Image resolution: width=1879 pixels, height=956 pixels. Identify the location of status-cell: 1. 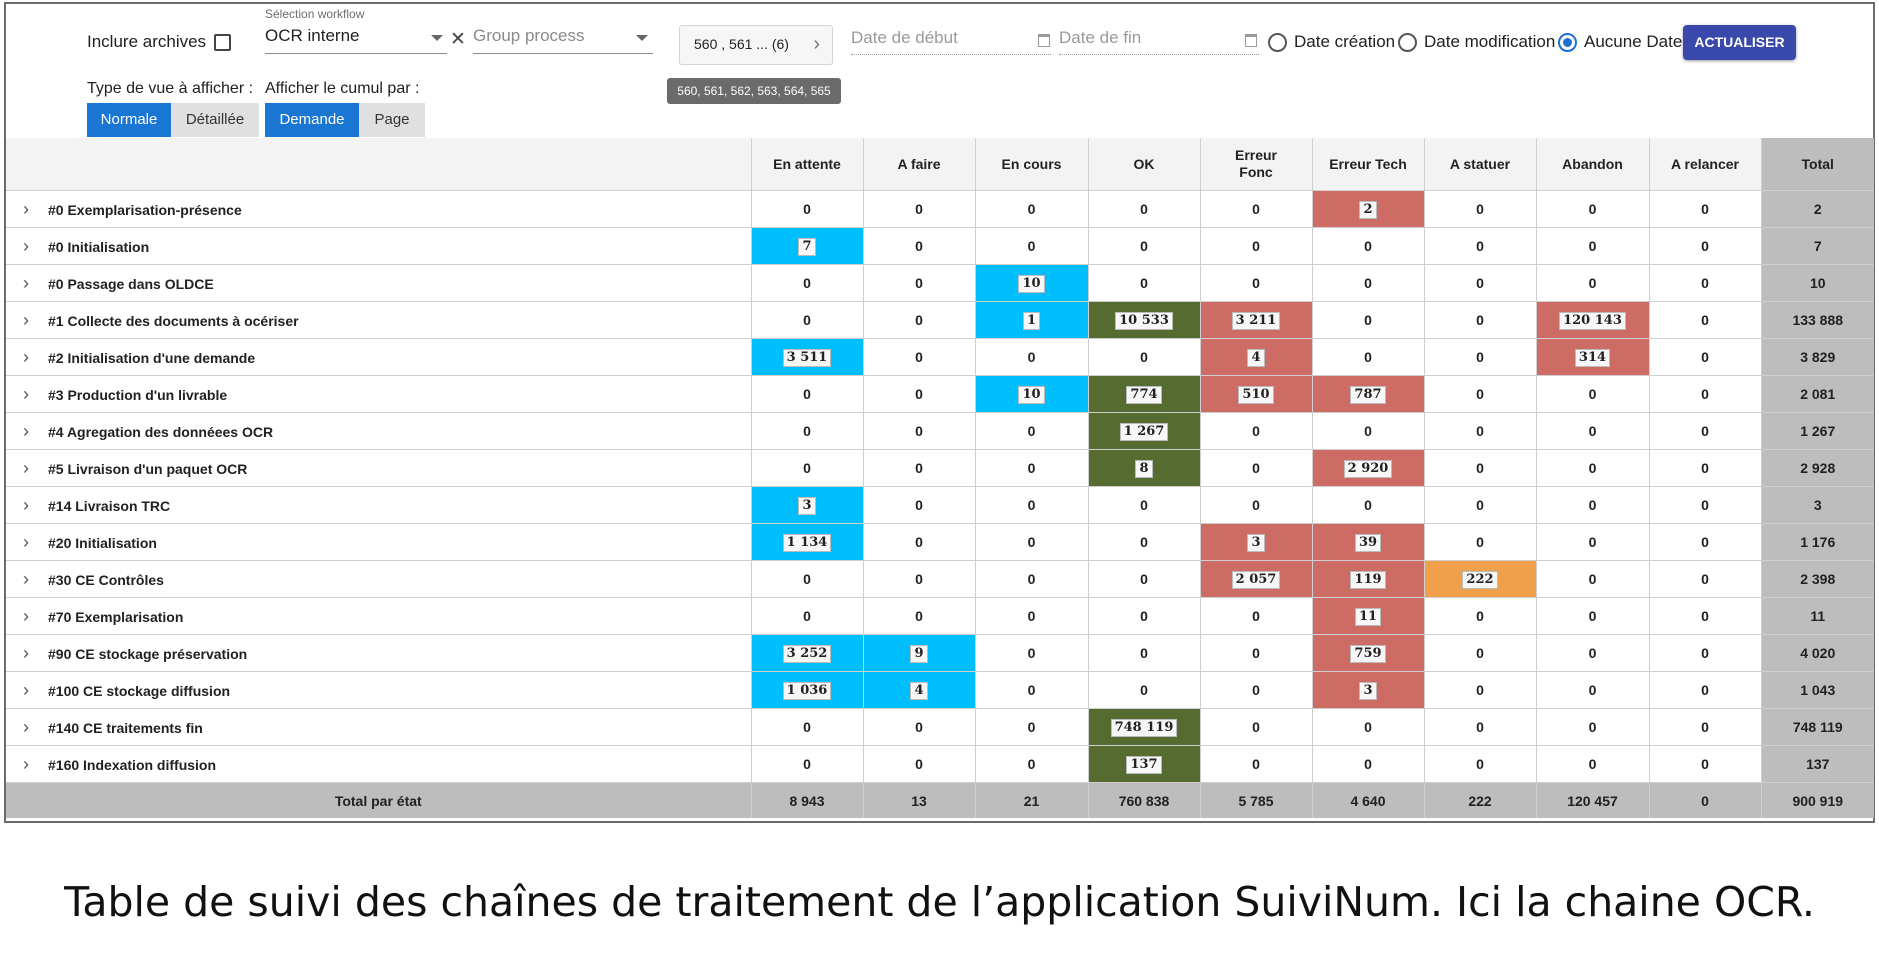
(1031, 320).